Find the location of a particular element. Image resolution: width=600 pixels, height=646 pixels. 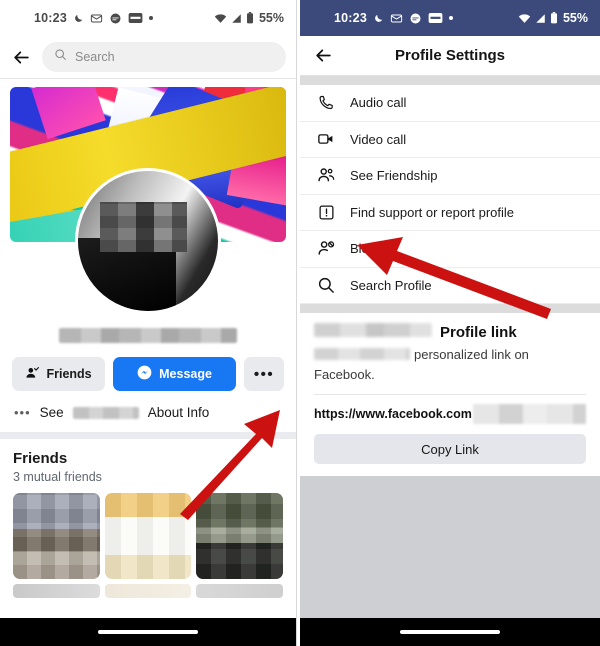

status-bar-left: 10:23 55% is located at coordinates (148, 18).